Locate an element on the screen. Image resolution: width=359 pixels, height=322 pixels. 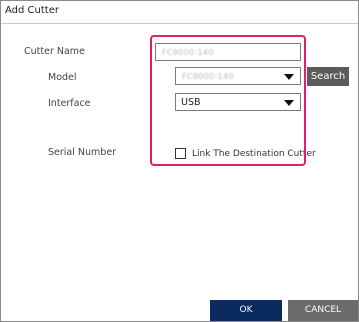
cancel-button: CANCEL is located at coordinates (323, 310).